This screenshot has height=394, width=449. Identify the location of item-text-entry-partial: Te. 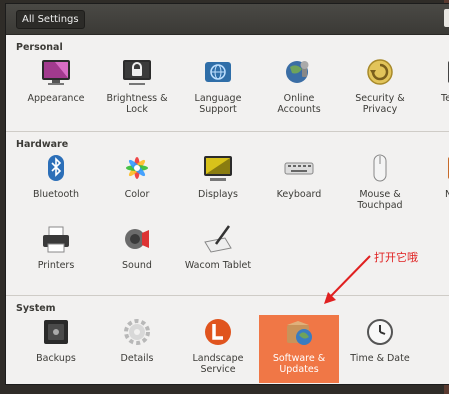
(435, 89).